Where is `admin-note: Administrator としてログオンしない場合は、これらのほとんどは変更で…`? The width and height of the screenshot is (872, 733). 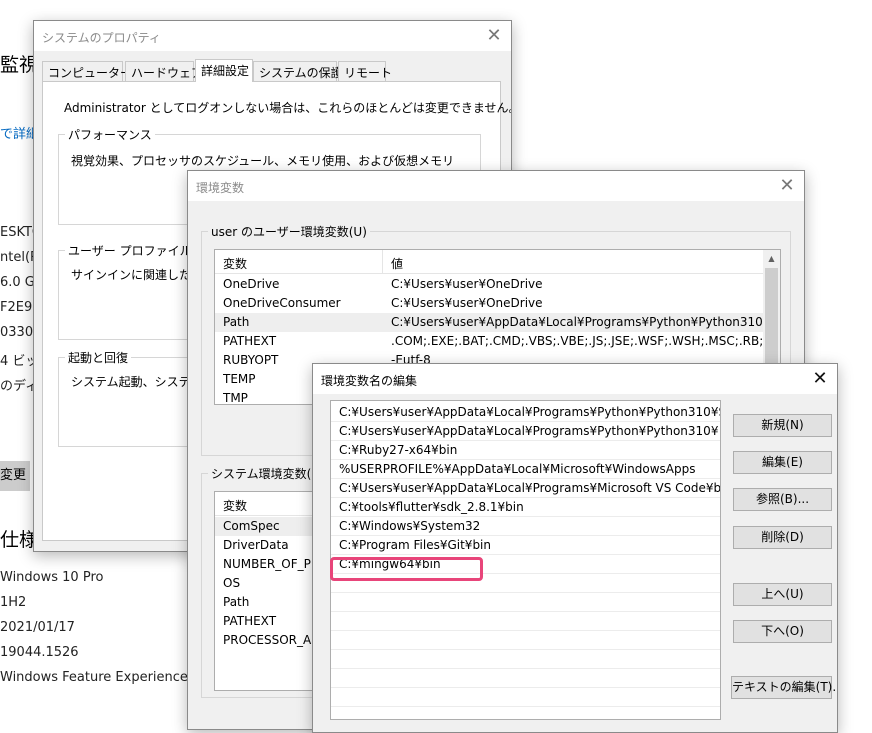
admin-note: Administrator としてログオンしない場合は、これらのほとんどは変更で… is located at coordinates (288, 108).